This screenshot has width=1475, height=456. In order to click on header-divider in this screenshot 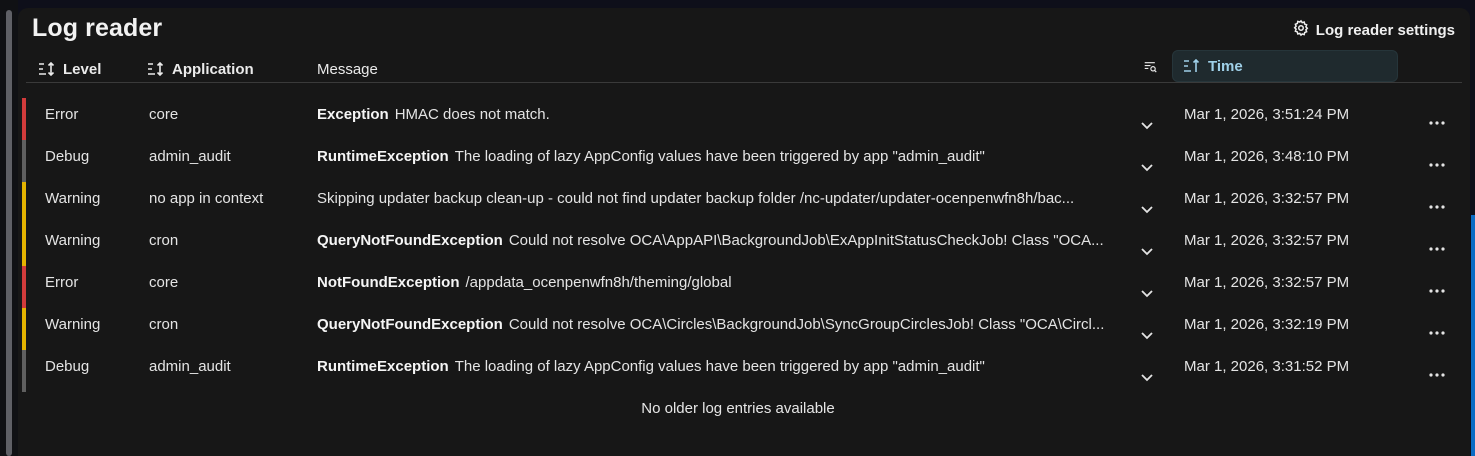, I will do `click(744, 82)`.